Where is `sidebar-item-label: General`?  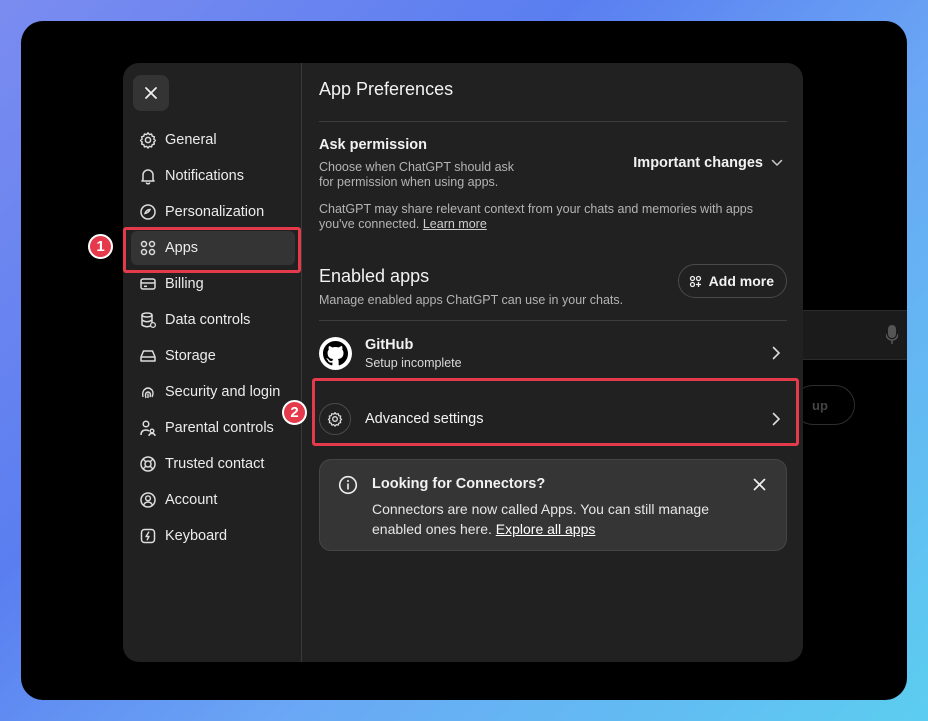 sidebar-item-label: General is located at coordinates (191, 140).